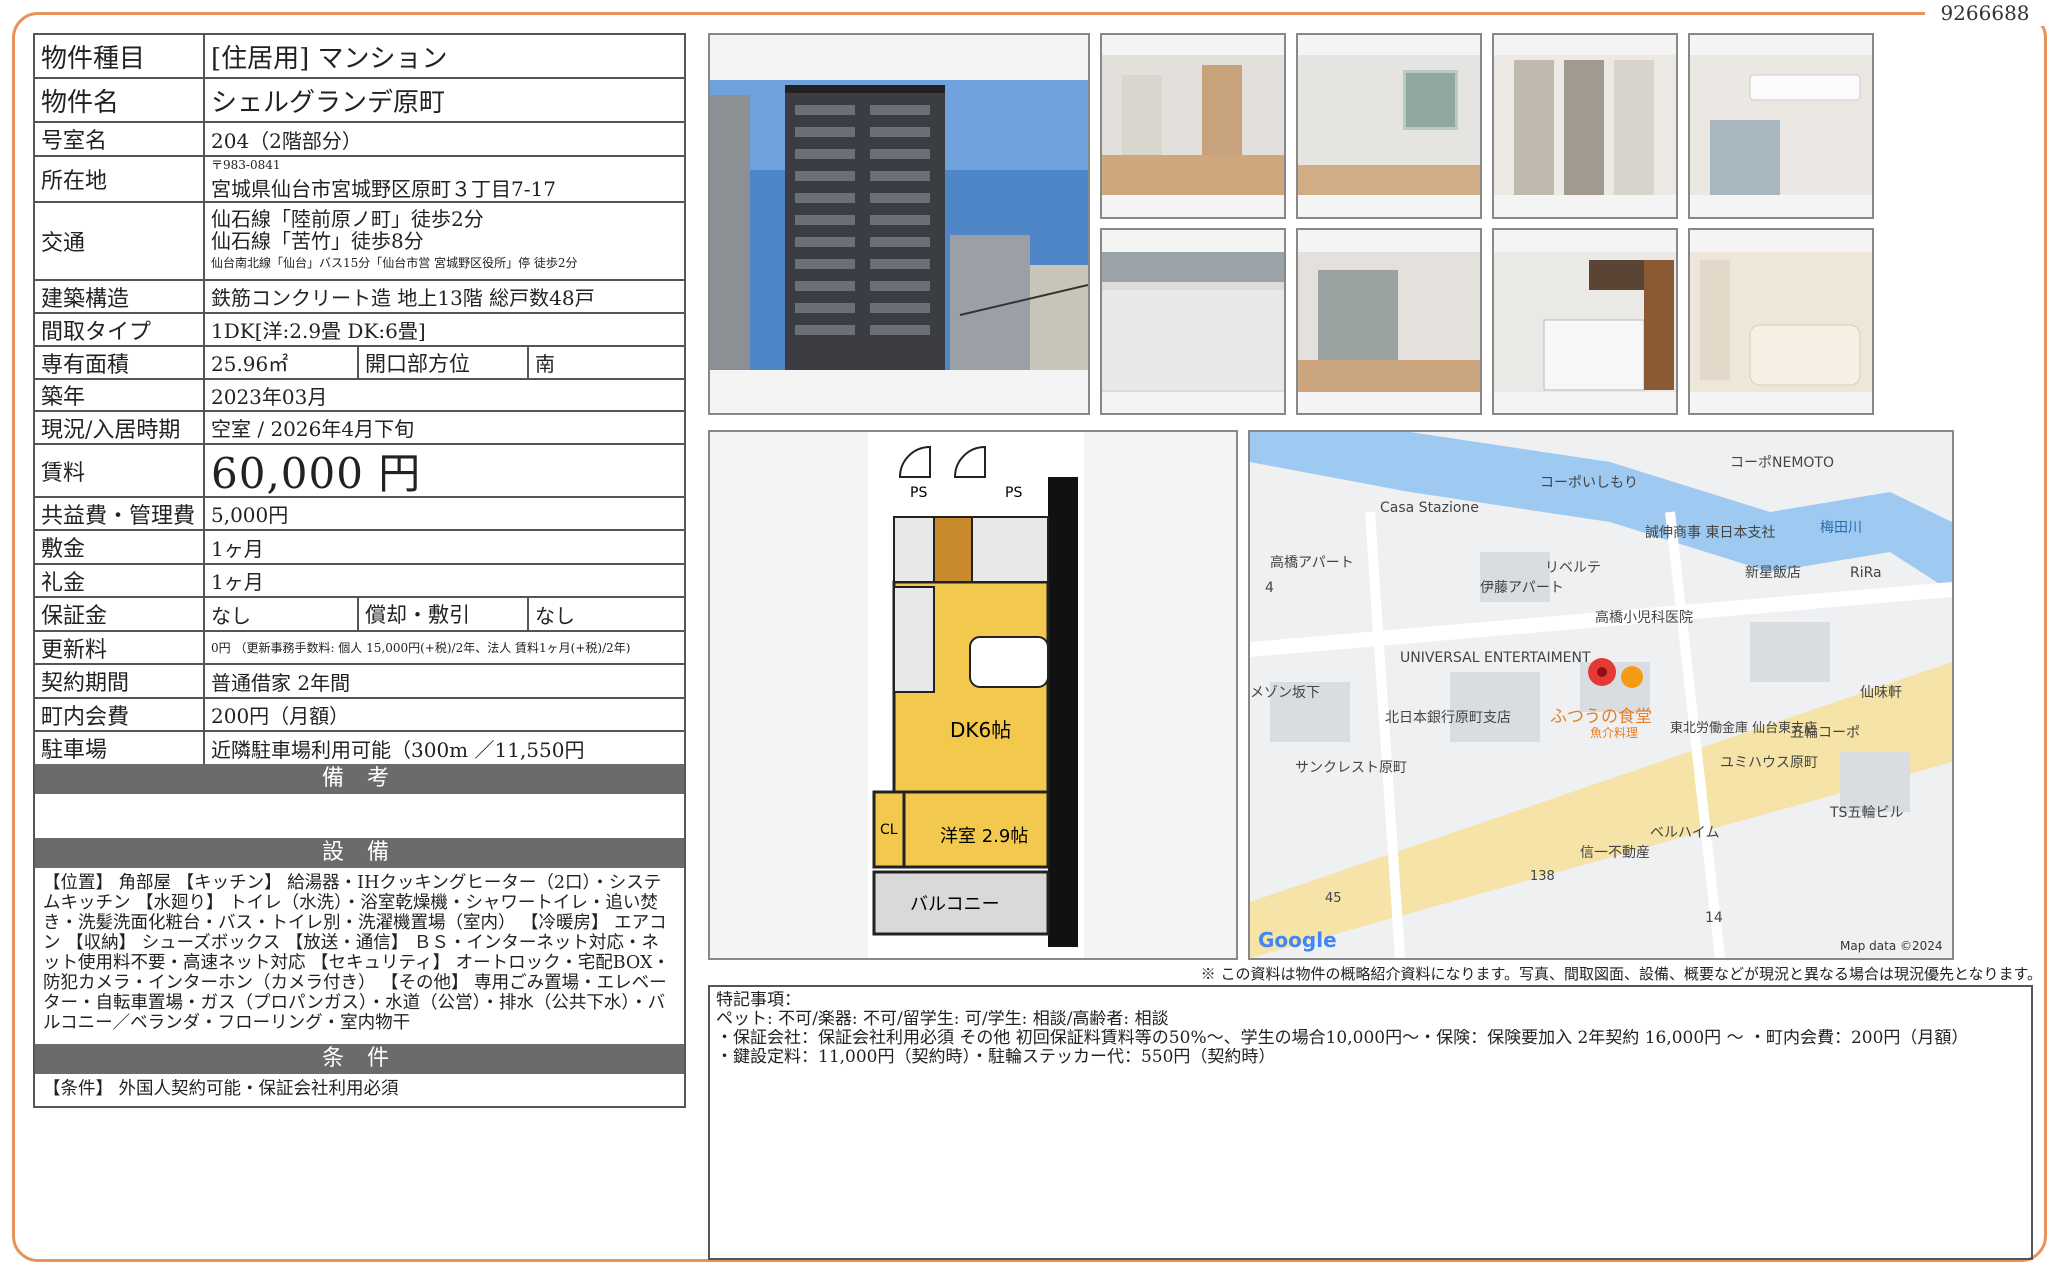 This screenshot has width=2056, height=1265. Describe the element at coordinates (359, 779) in the screenshot. I see `remarks-header: 備 考` at that location.